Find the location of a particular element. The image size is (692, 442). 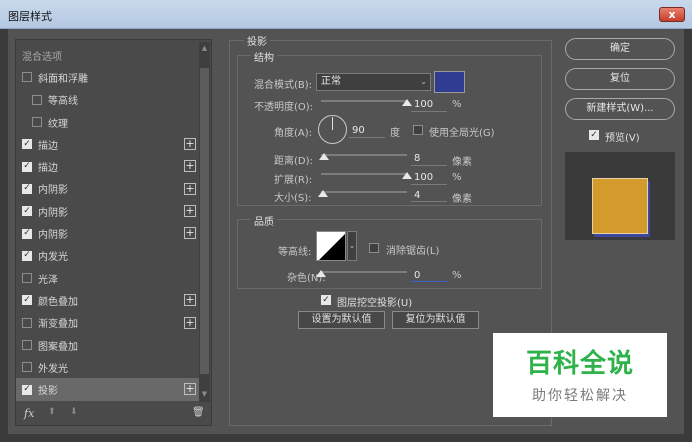

distance-value: 8 is located at coordinates (417, 158).